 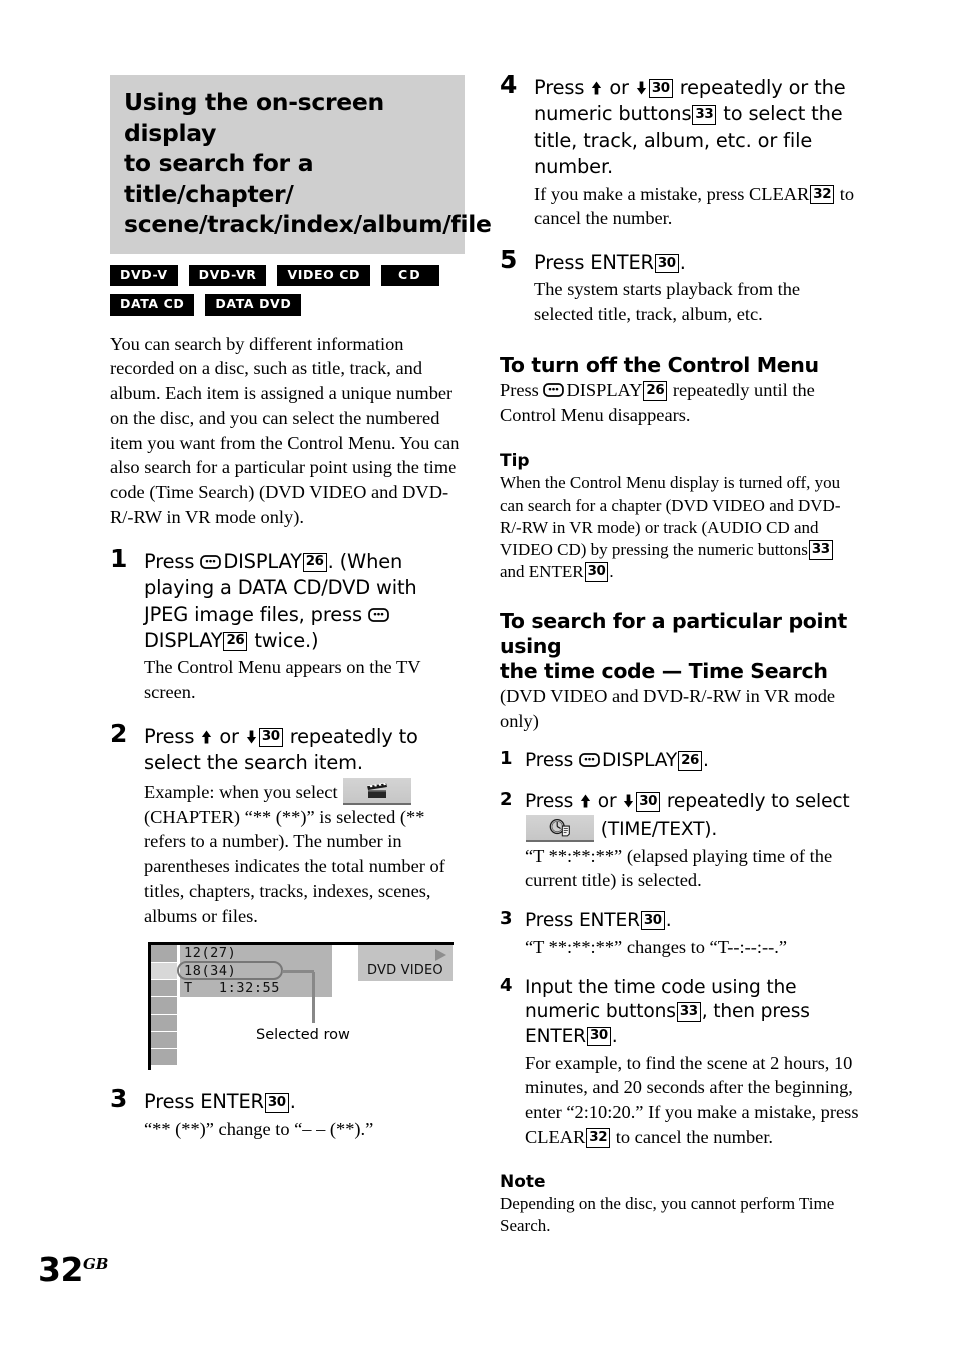 What do you see at coordinates (698, 263) in the screenshot?
I see `step-5-headline: Press ENTER 30.` at bounding box center [698, 263].